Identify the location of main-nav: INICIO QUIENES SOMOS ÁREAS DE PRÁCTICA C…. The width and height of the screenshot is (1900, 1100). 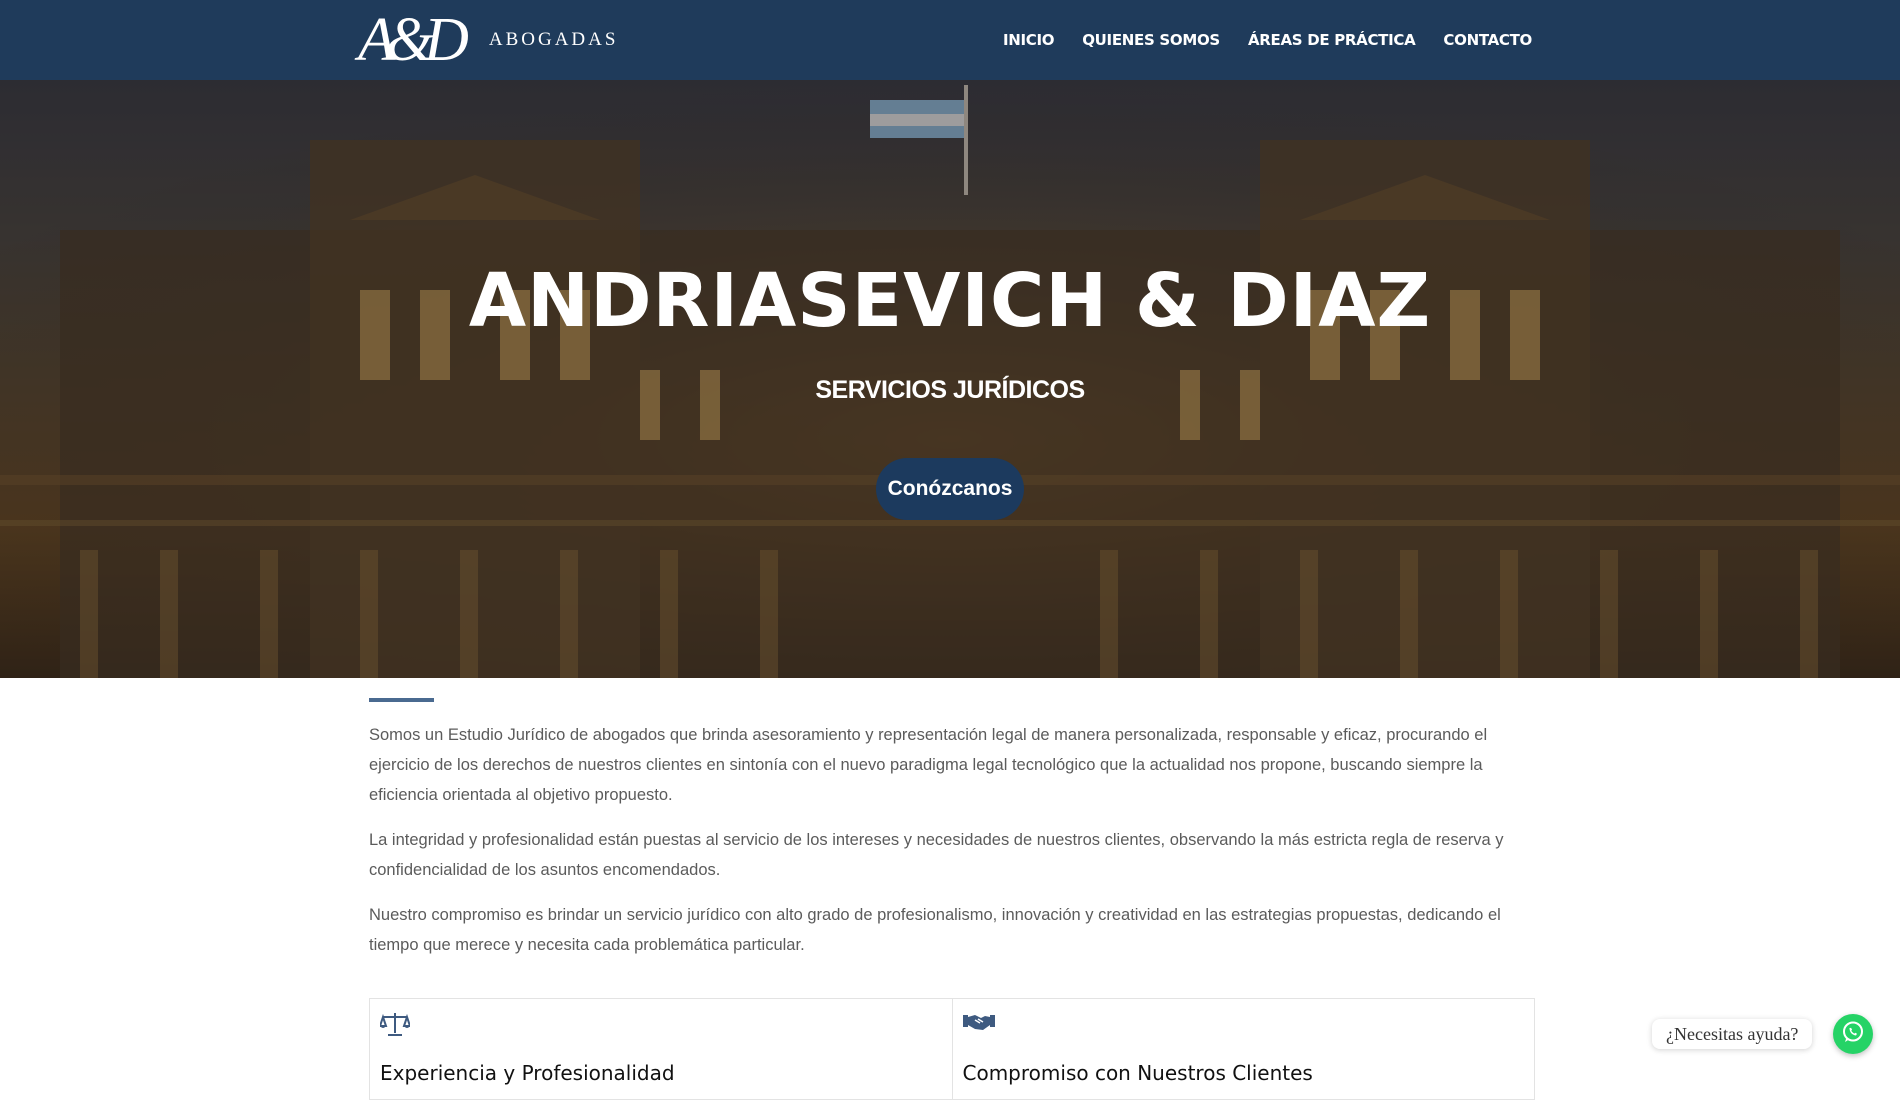
(1267, 40).